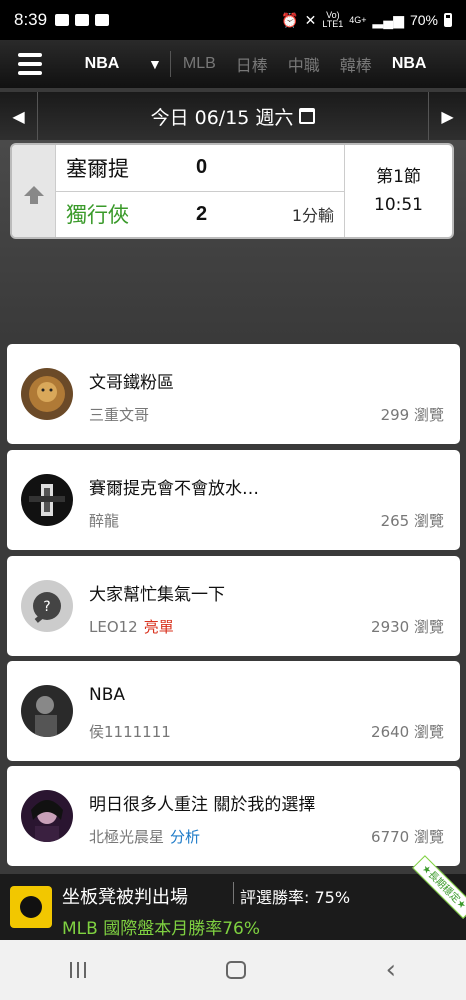 This screenshot has width=466, height=1000. What do you see at coordinates (407, 627) in the screenshot?
I see `post-views: 2930 瀏覽` at bounding box center [407, 627].